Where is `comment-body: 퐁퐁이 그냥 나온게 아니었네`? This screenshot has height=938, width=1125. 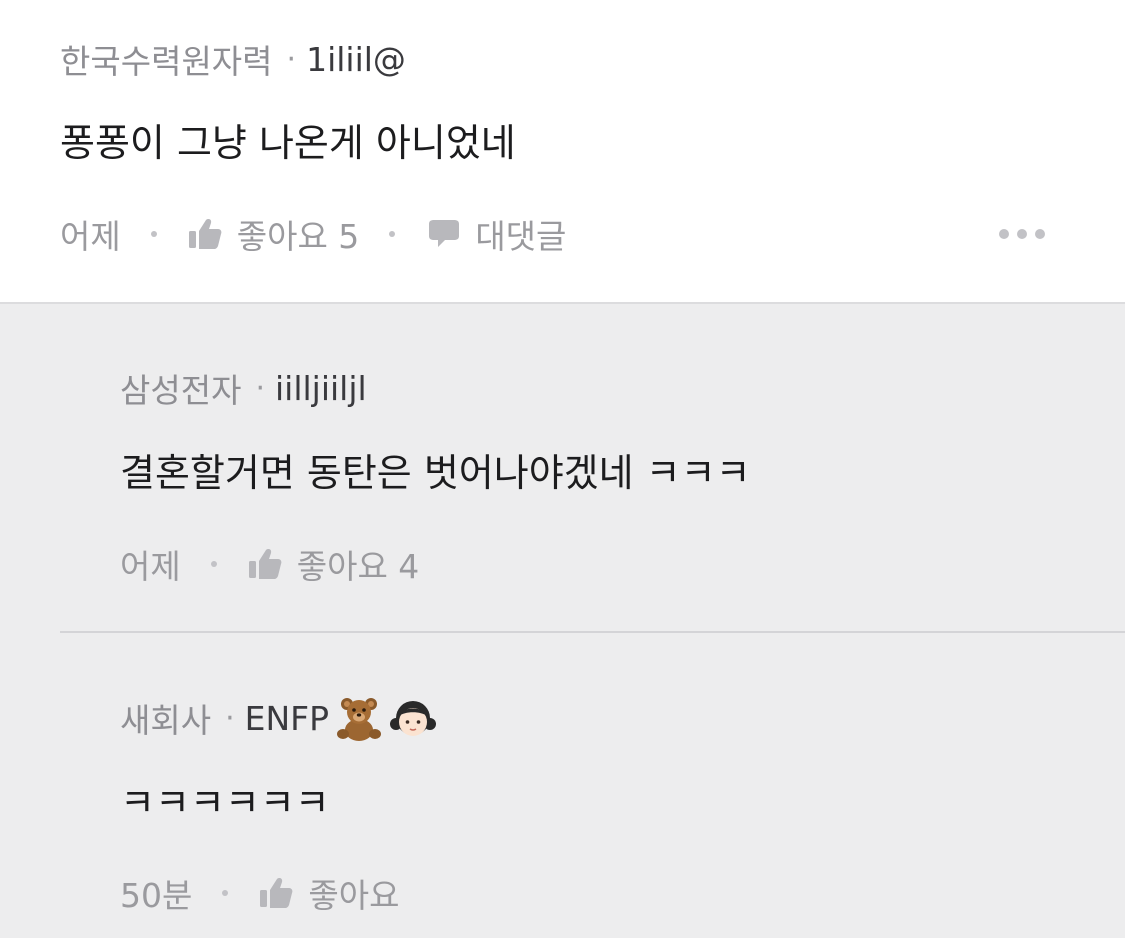
comment-body: 퐁퐁이 그냥 나온게 아니었네 is located at coordinates (288, 143).